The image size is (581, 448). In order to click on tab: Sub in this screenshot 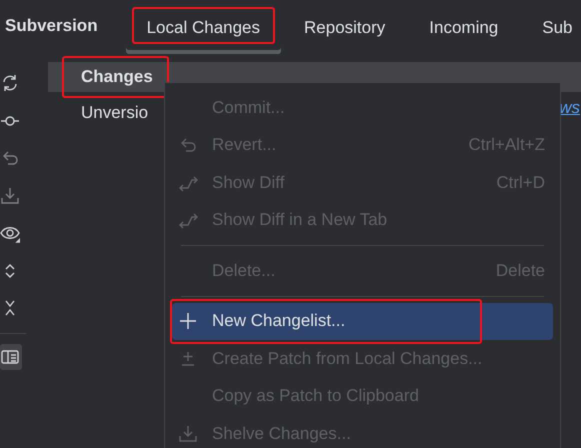, I will do `click(551, 29)`.